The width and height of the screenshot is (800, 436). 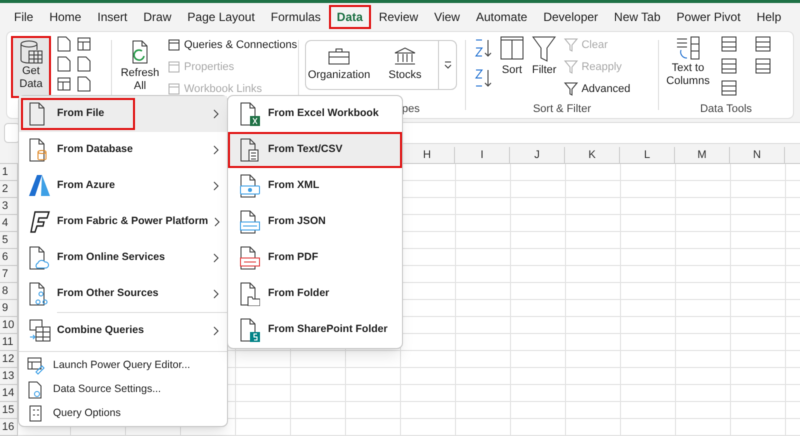 I want to click on azure-icon, so click(x=40, y=186).